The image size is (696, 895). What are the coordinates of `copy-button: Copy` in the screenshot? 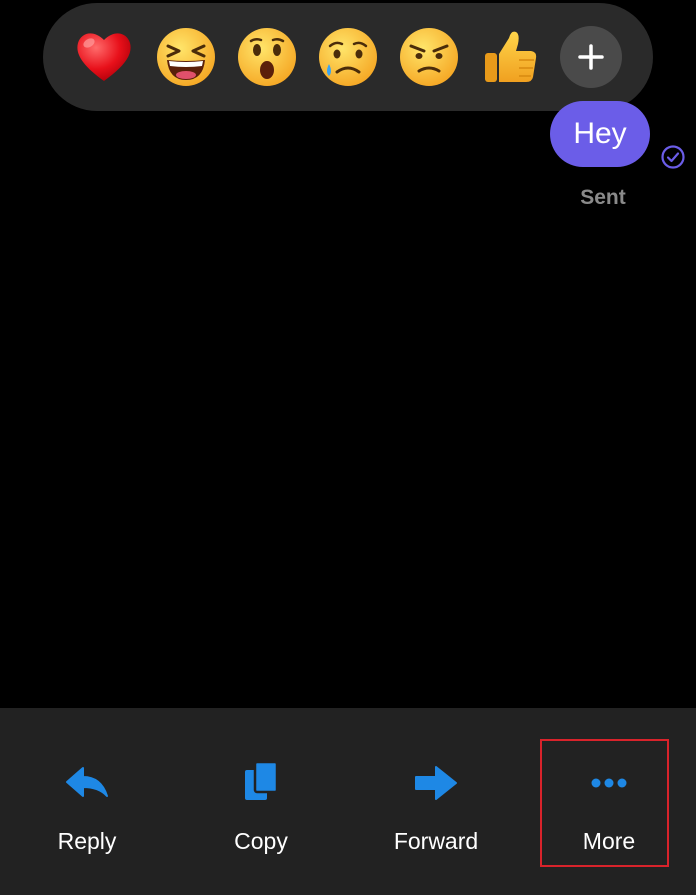 It's located at (261, 801).